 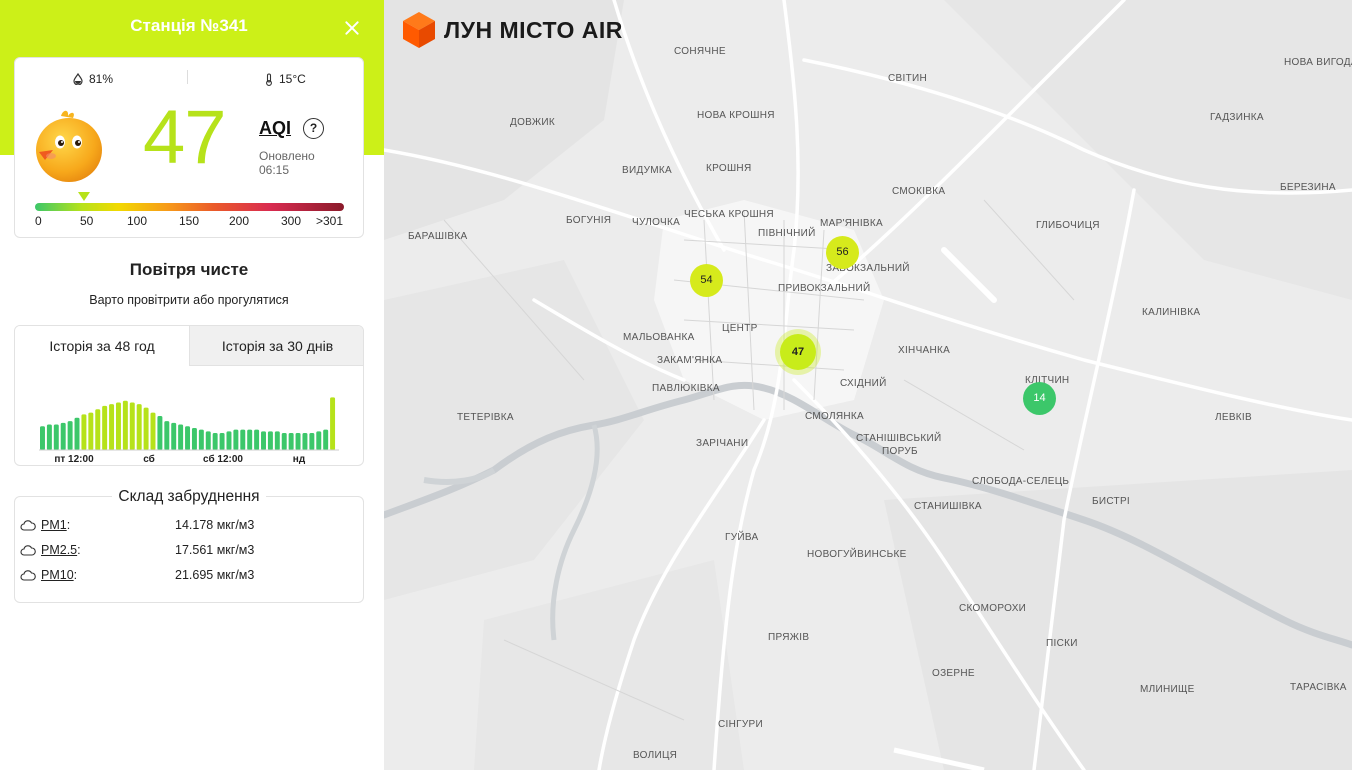 What do you see at coordinates (659, 337) in the screenshot?
I see `place-label: МАЛЬОВАНКА` at bounding box center [659, 337].